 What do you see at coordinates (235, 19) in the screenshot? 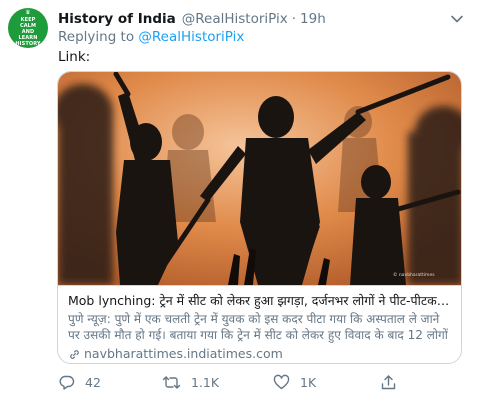
I see `author-handle: @RealHistoriPix` at bounding box center [235, 19].